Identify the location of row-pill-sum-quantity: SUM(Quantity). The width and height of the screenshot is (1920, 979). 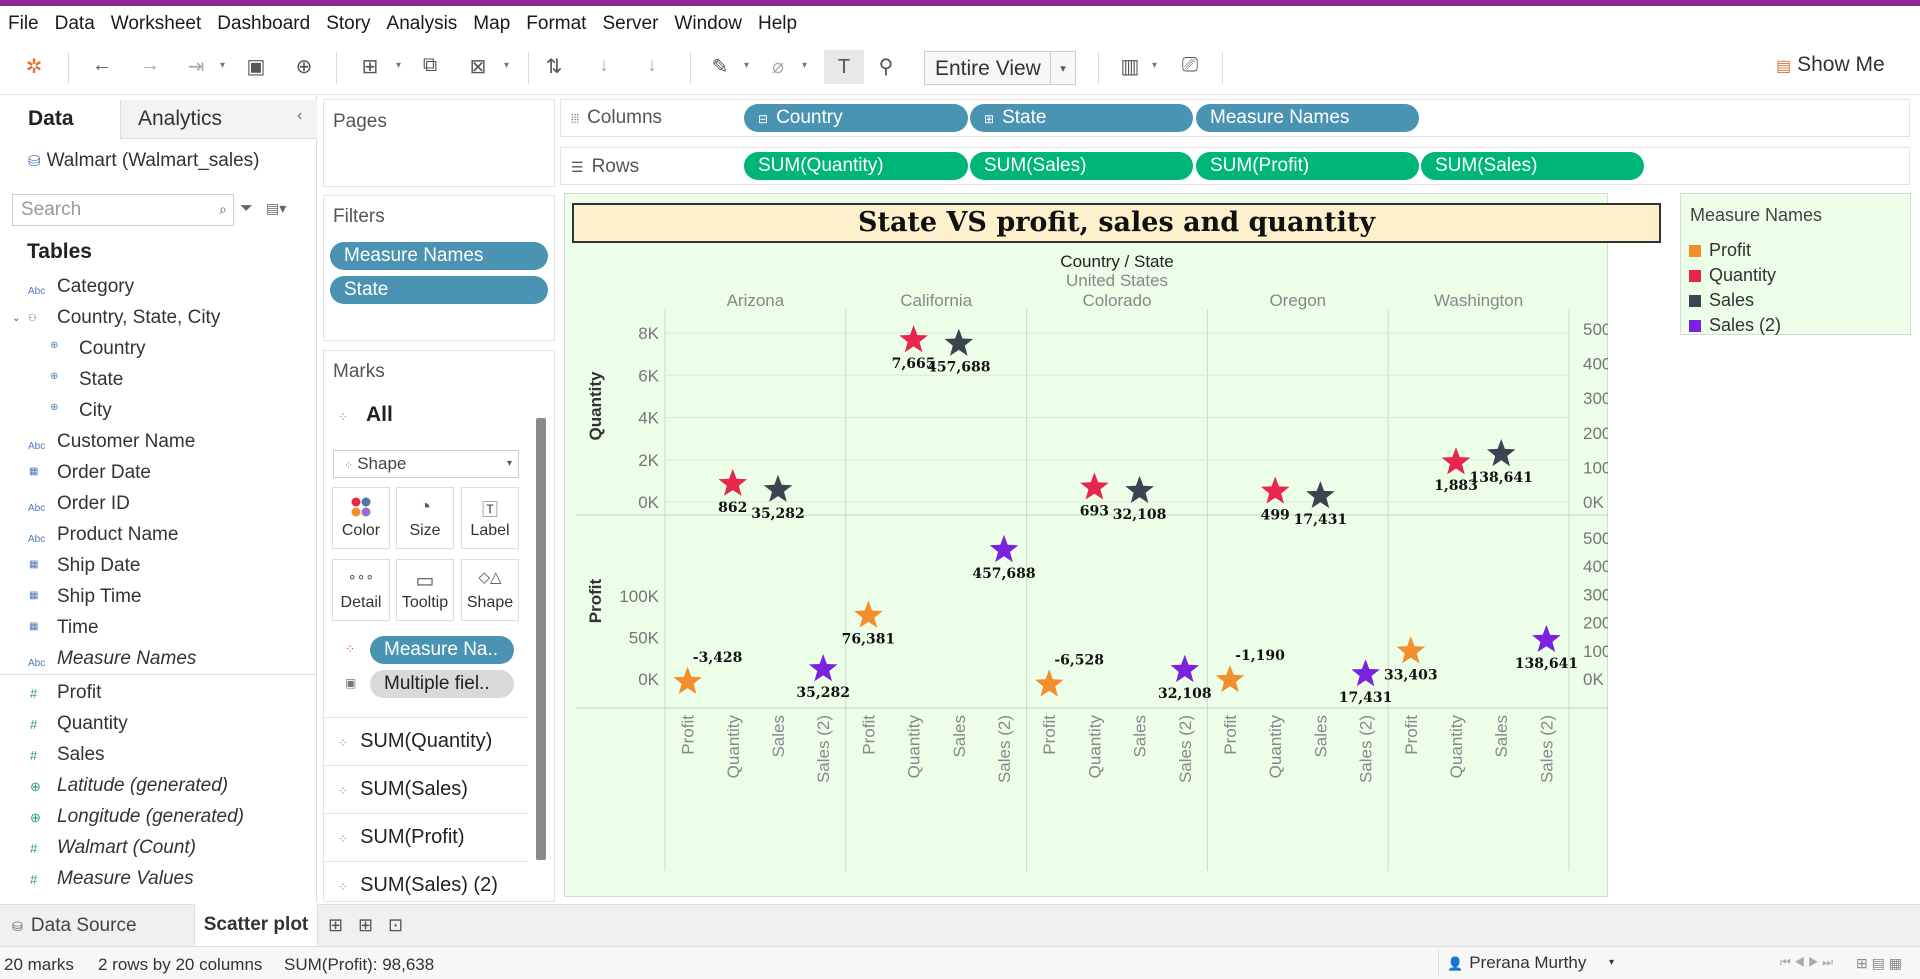
(856, 166).